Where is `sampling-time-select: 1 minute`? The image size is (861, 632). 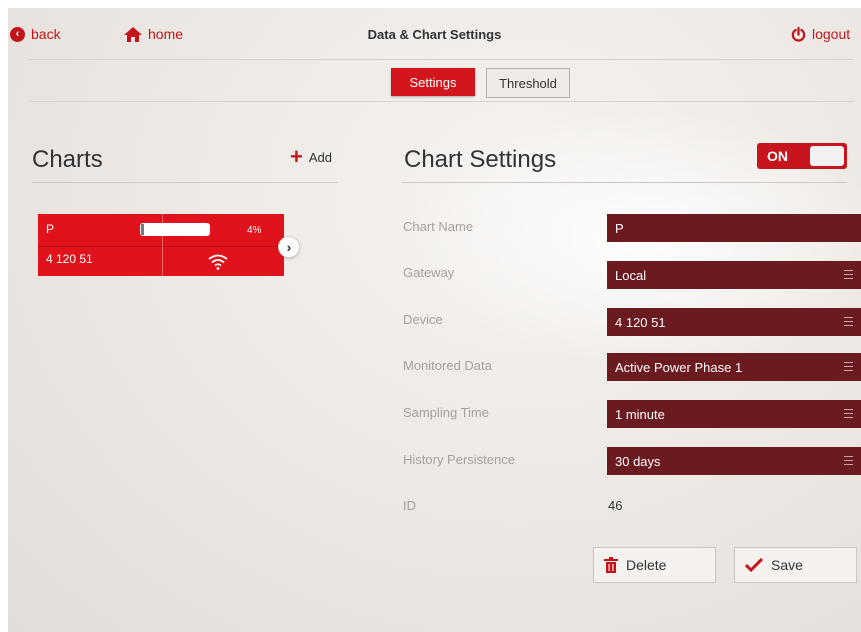 sampling-time-select: 1 minute is located at coordinates (734, 414).